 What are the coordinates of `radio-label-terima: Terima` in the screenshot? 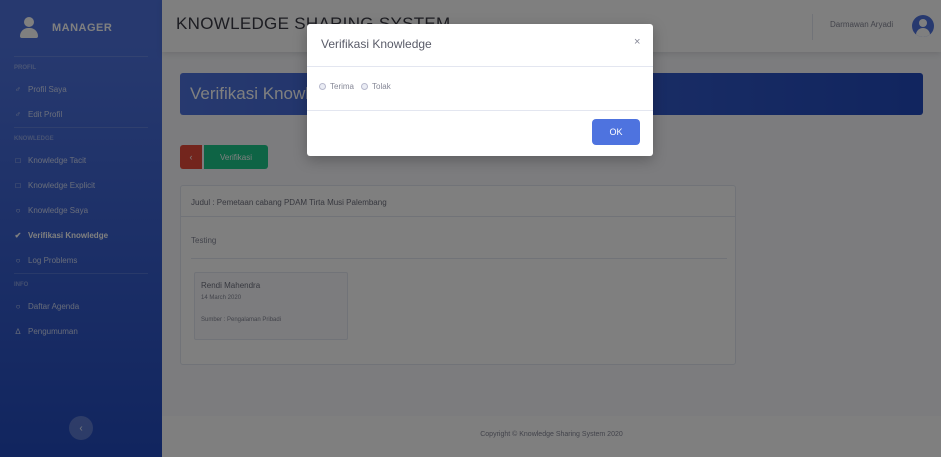 It's located at (342, 86).